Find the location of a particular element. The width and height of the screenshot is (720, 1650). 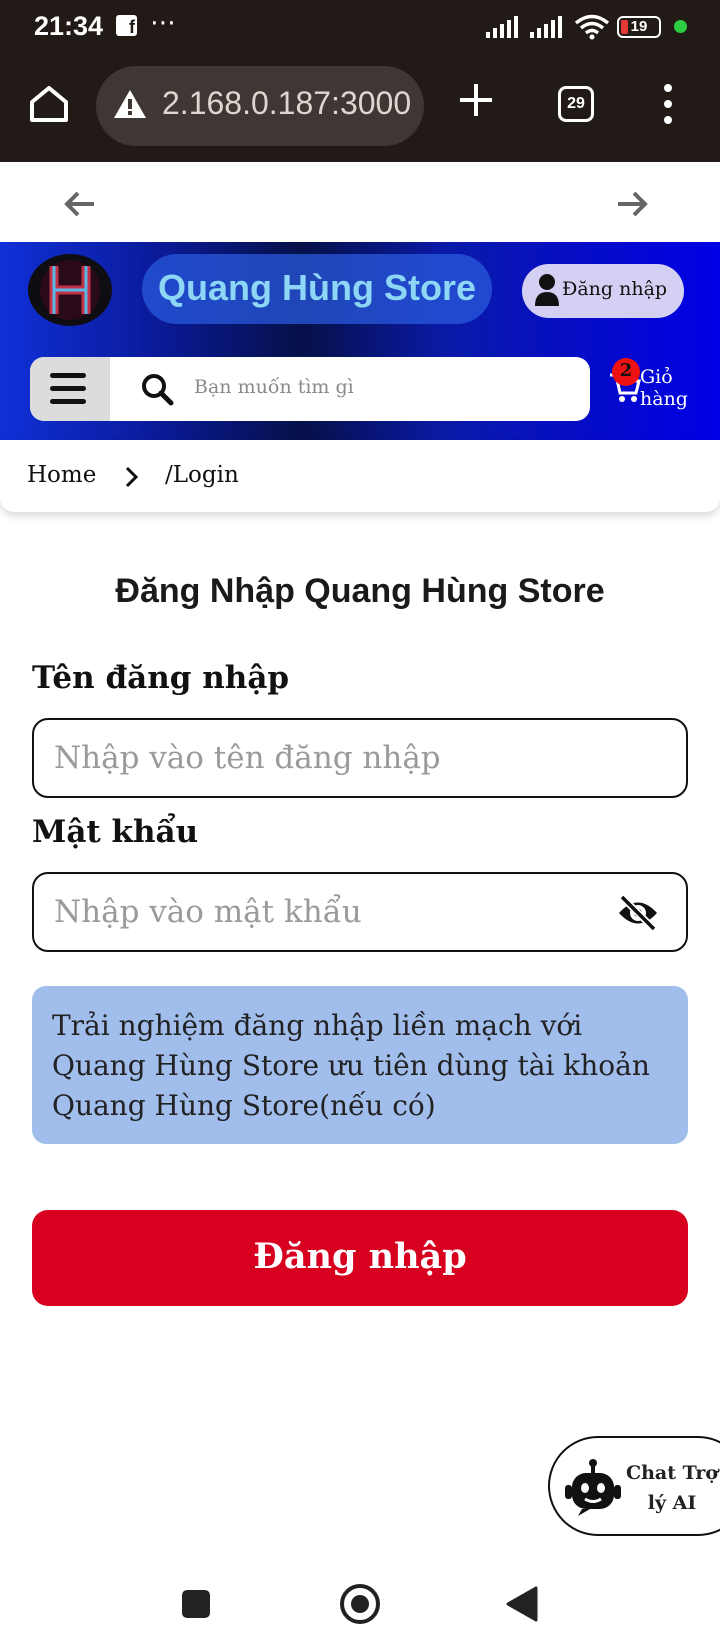

search-input: Bạn muốn tìm gì is located at coordinates (274, 387).